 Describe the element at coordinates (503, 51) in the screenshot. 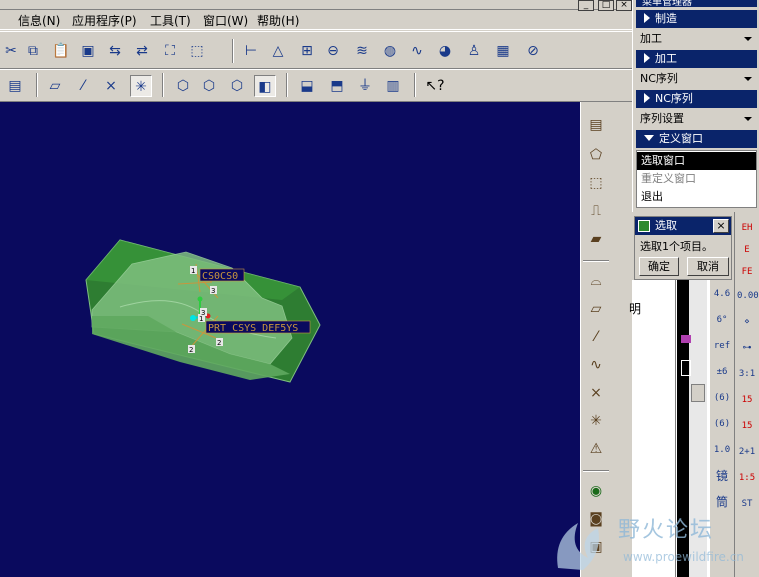

I see `sim-icon: ▦` at that location.